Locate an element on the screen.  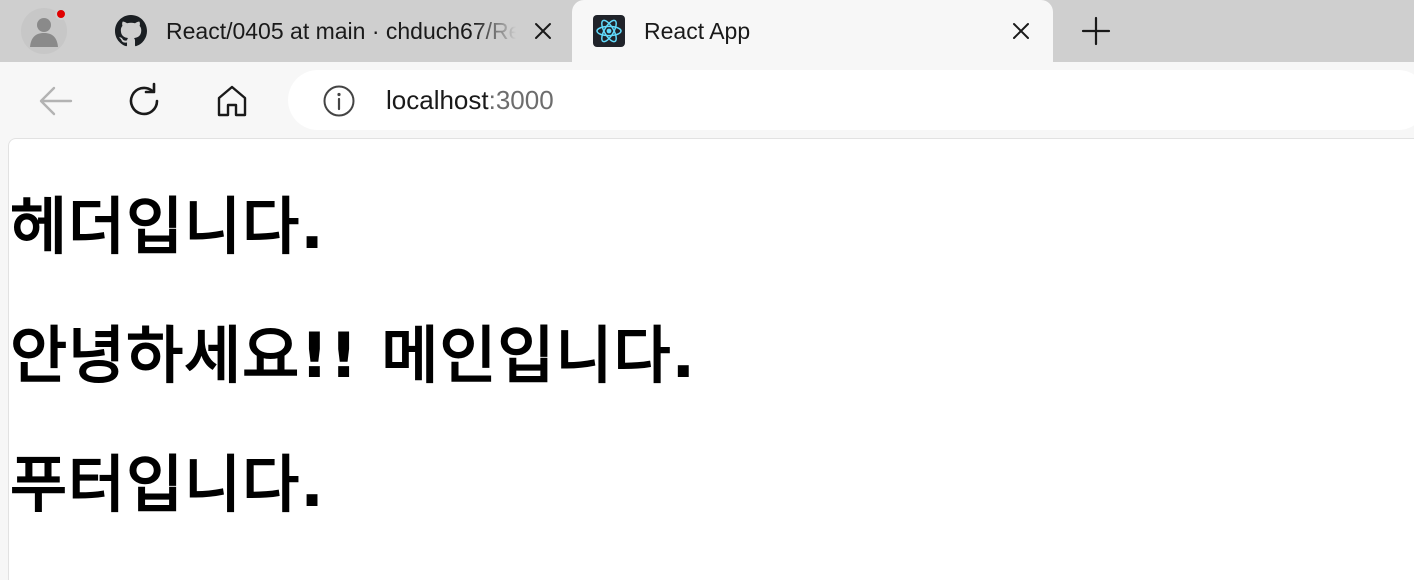
tab-react-app: React App is located at coordinates (812, 31).